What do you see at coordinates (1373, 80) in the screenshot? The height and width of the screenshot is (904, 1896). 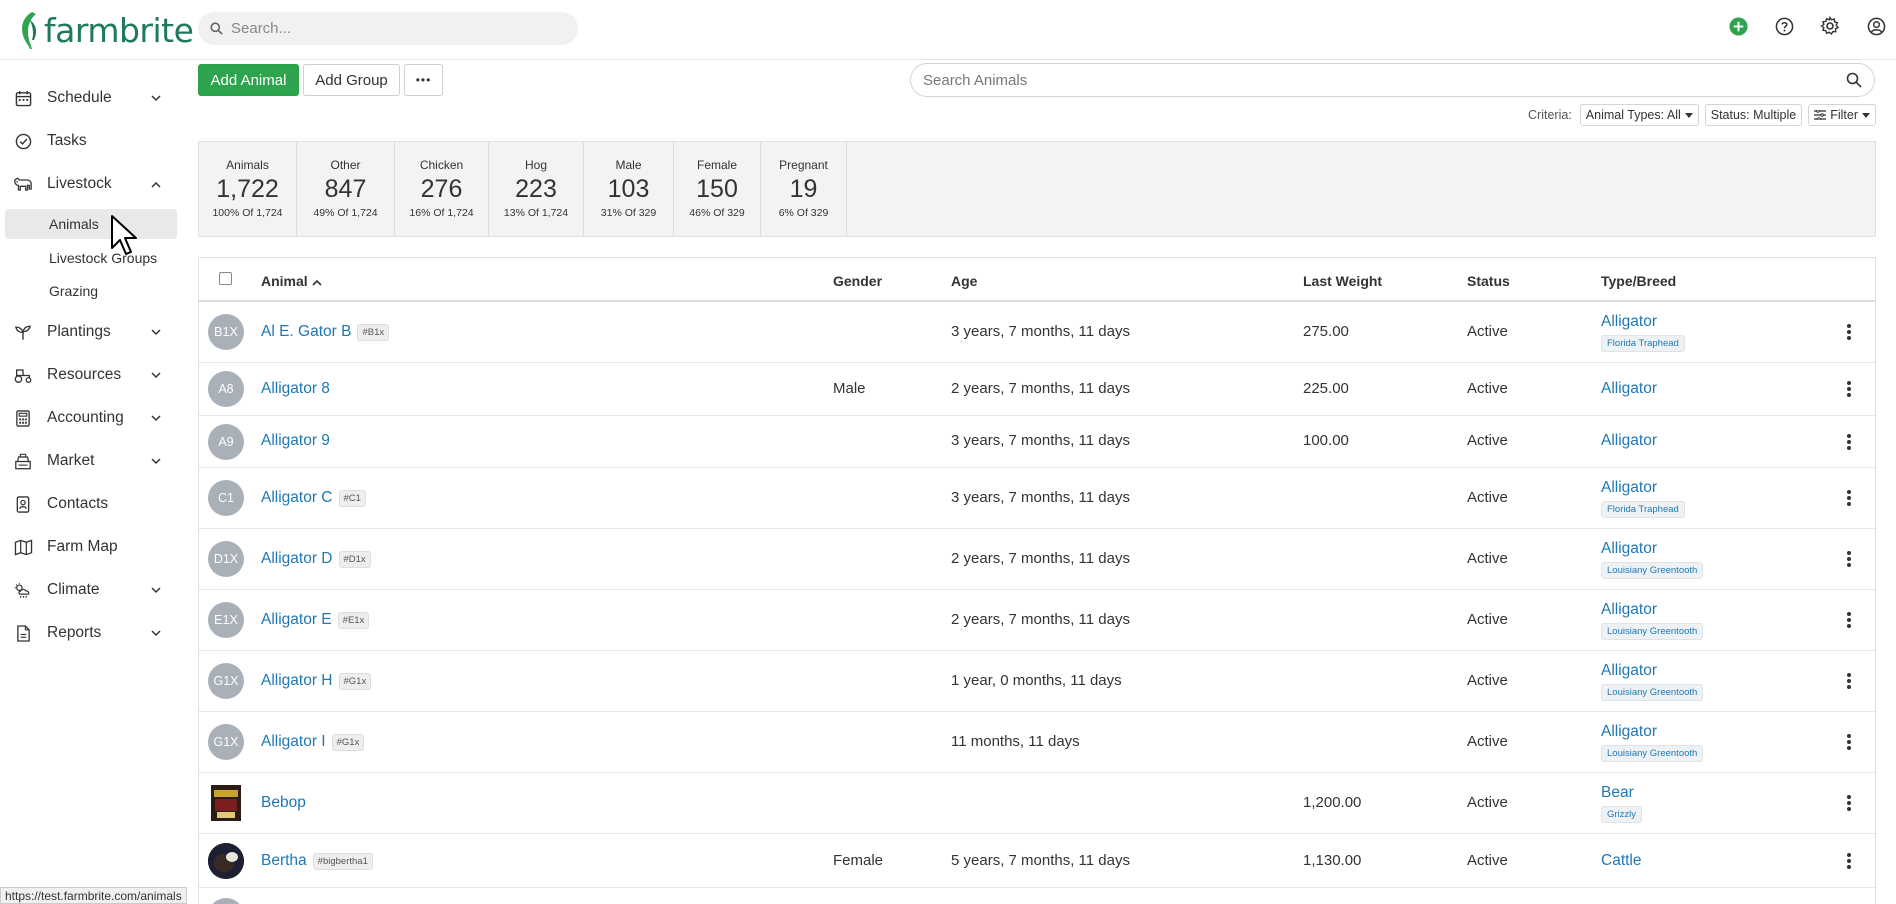 I see `animal-search-input` at bounding box center [1373, 80].